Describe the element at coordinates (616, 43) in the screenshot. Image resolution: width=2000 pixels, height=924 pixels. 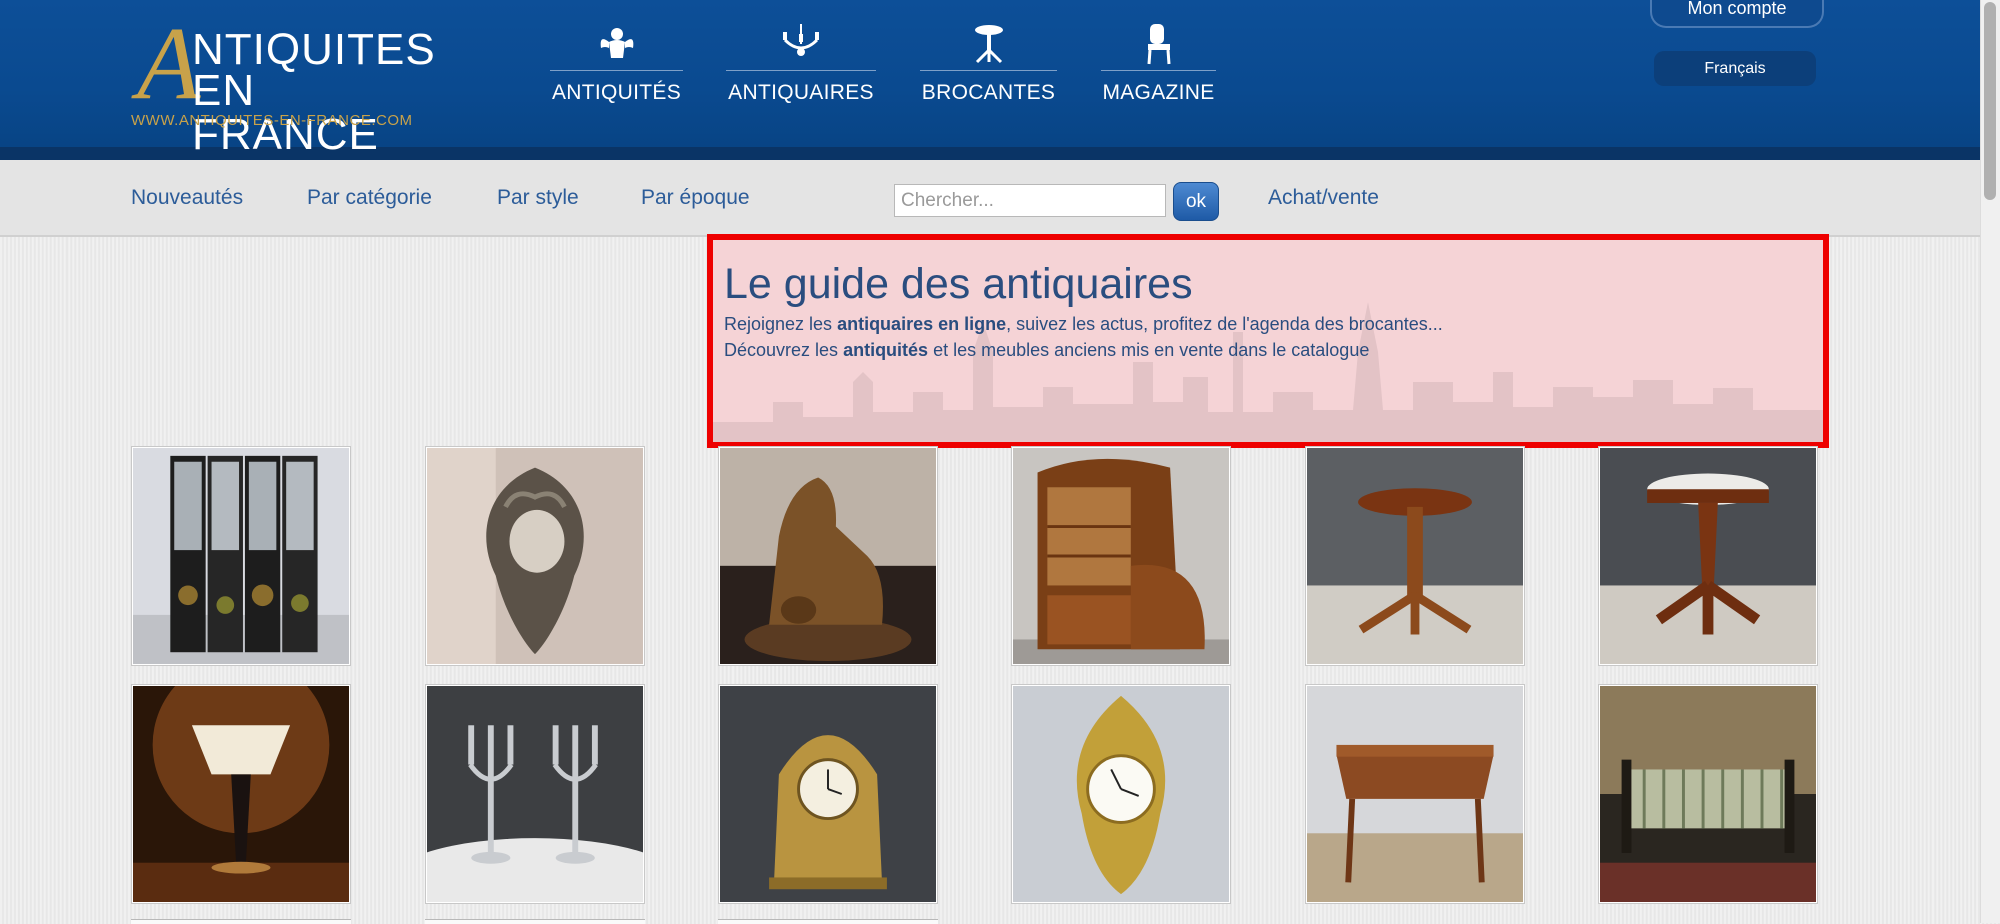
I see `cherub-icon` at that location.